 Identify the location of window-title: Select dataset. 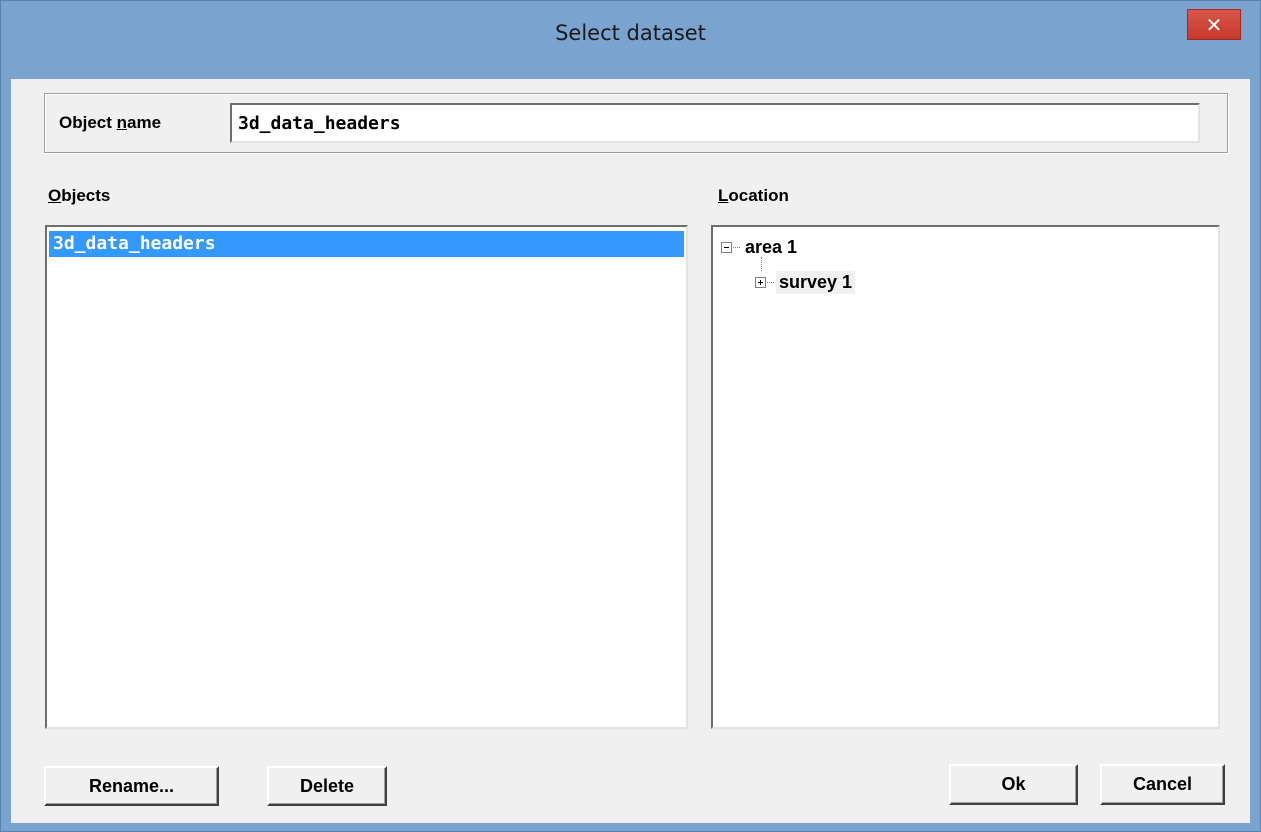
(630, 33).